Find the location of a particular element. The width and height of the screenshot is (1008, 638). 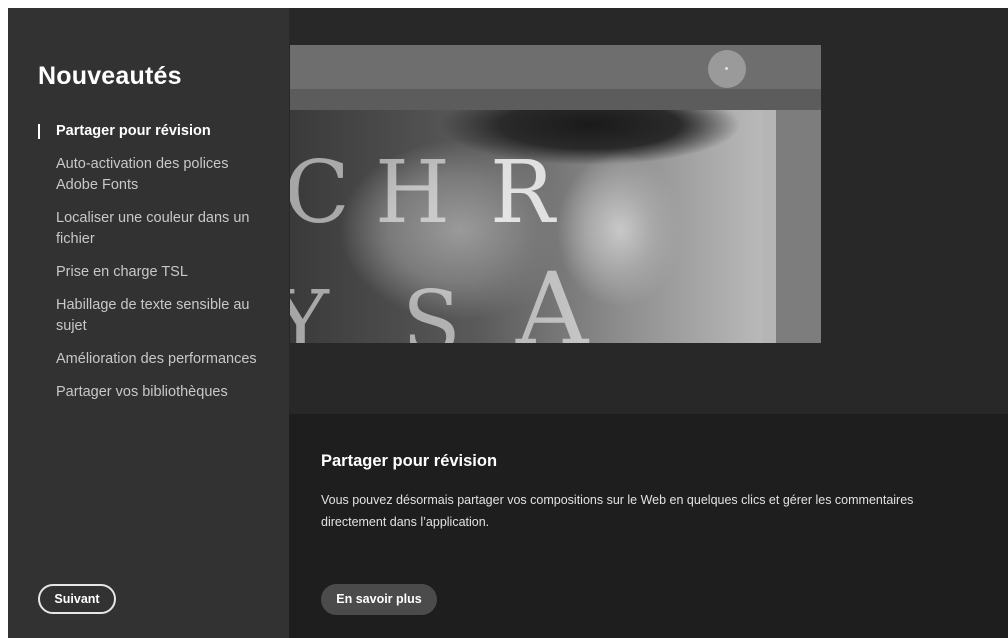

nav-item-share-for-review: Partager pour révision is located at coordinates (153, 131).